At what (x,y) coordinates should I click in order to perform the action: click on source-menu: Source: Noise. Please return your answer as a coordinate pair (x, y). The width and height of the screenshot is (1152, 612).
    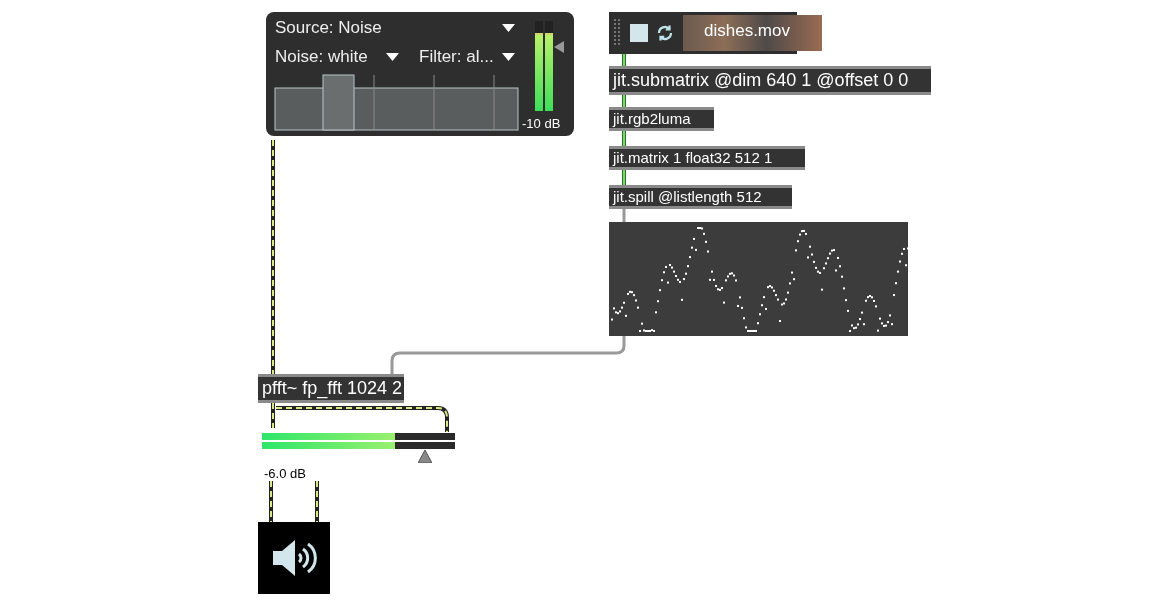
    Looking at the image, I should click on (328, 28).